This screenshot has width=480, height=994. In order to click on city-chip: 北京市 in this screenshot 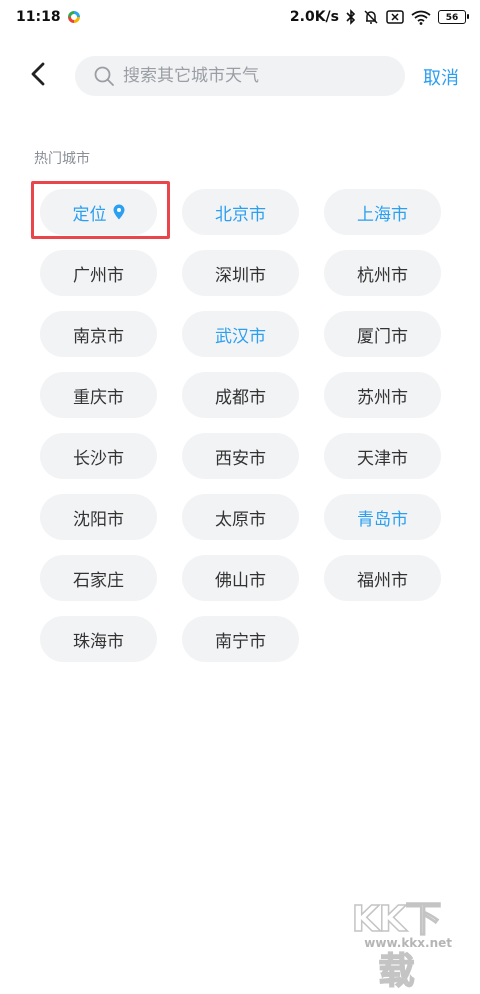, I will do `click(240, 212)`.